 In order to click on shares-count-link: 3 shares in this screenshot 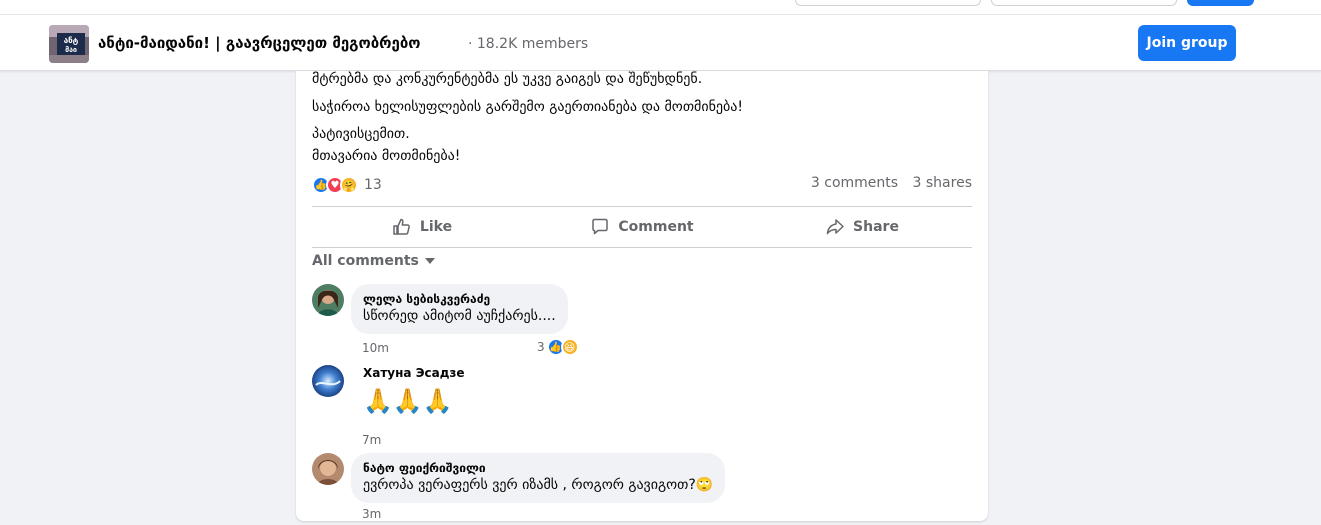, I will do `click(942, 183)`.